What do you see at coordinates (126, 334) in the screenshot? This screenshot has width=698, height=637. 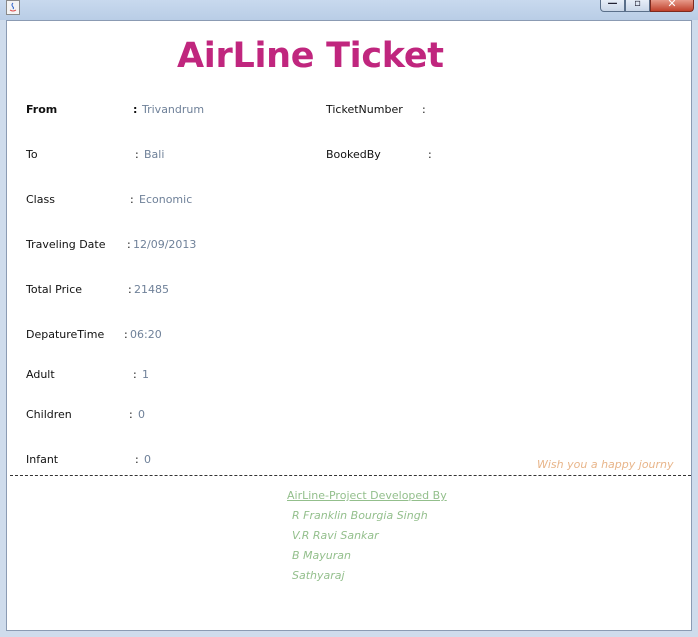 I see `departure-time-colon: :` at bounding box center [126, 334].